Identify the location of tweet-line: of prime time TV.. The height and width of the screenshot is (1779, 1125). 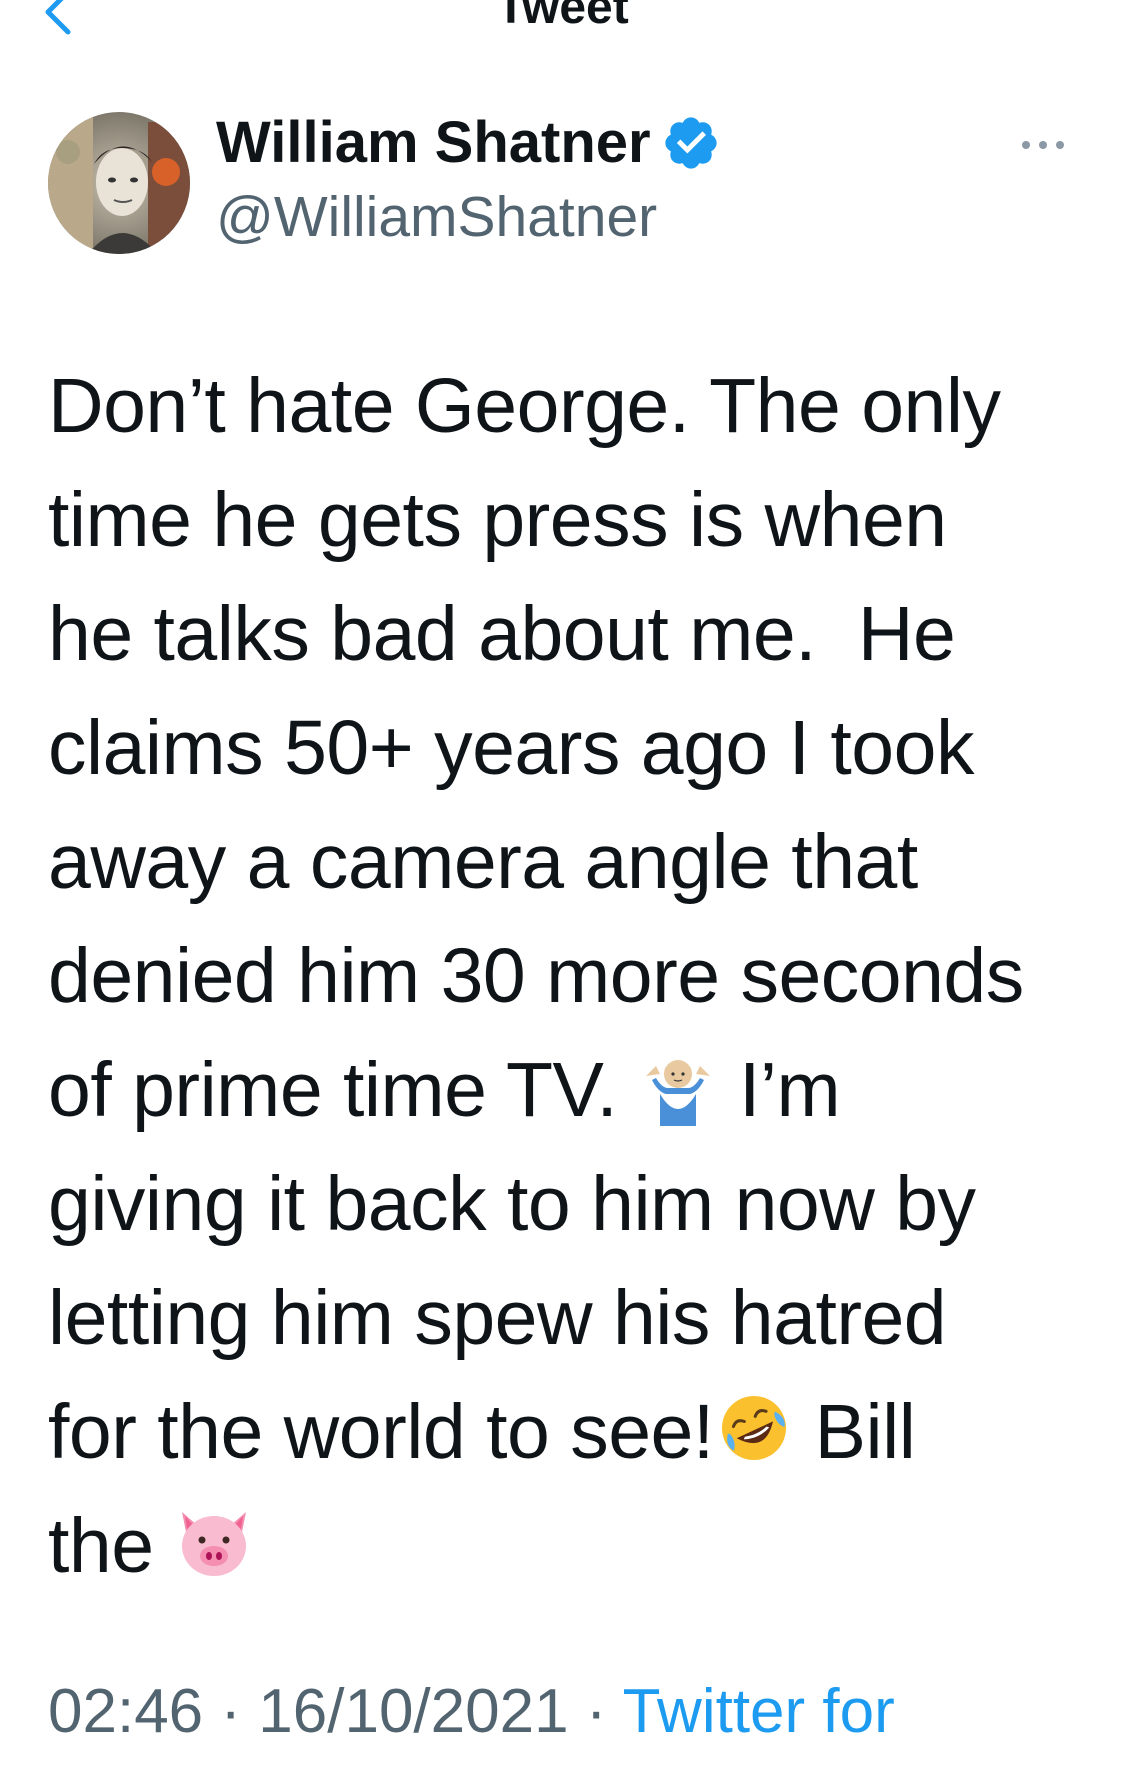
(333, 1090).